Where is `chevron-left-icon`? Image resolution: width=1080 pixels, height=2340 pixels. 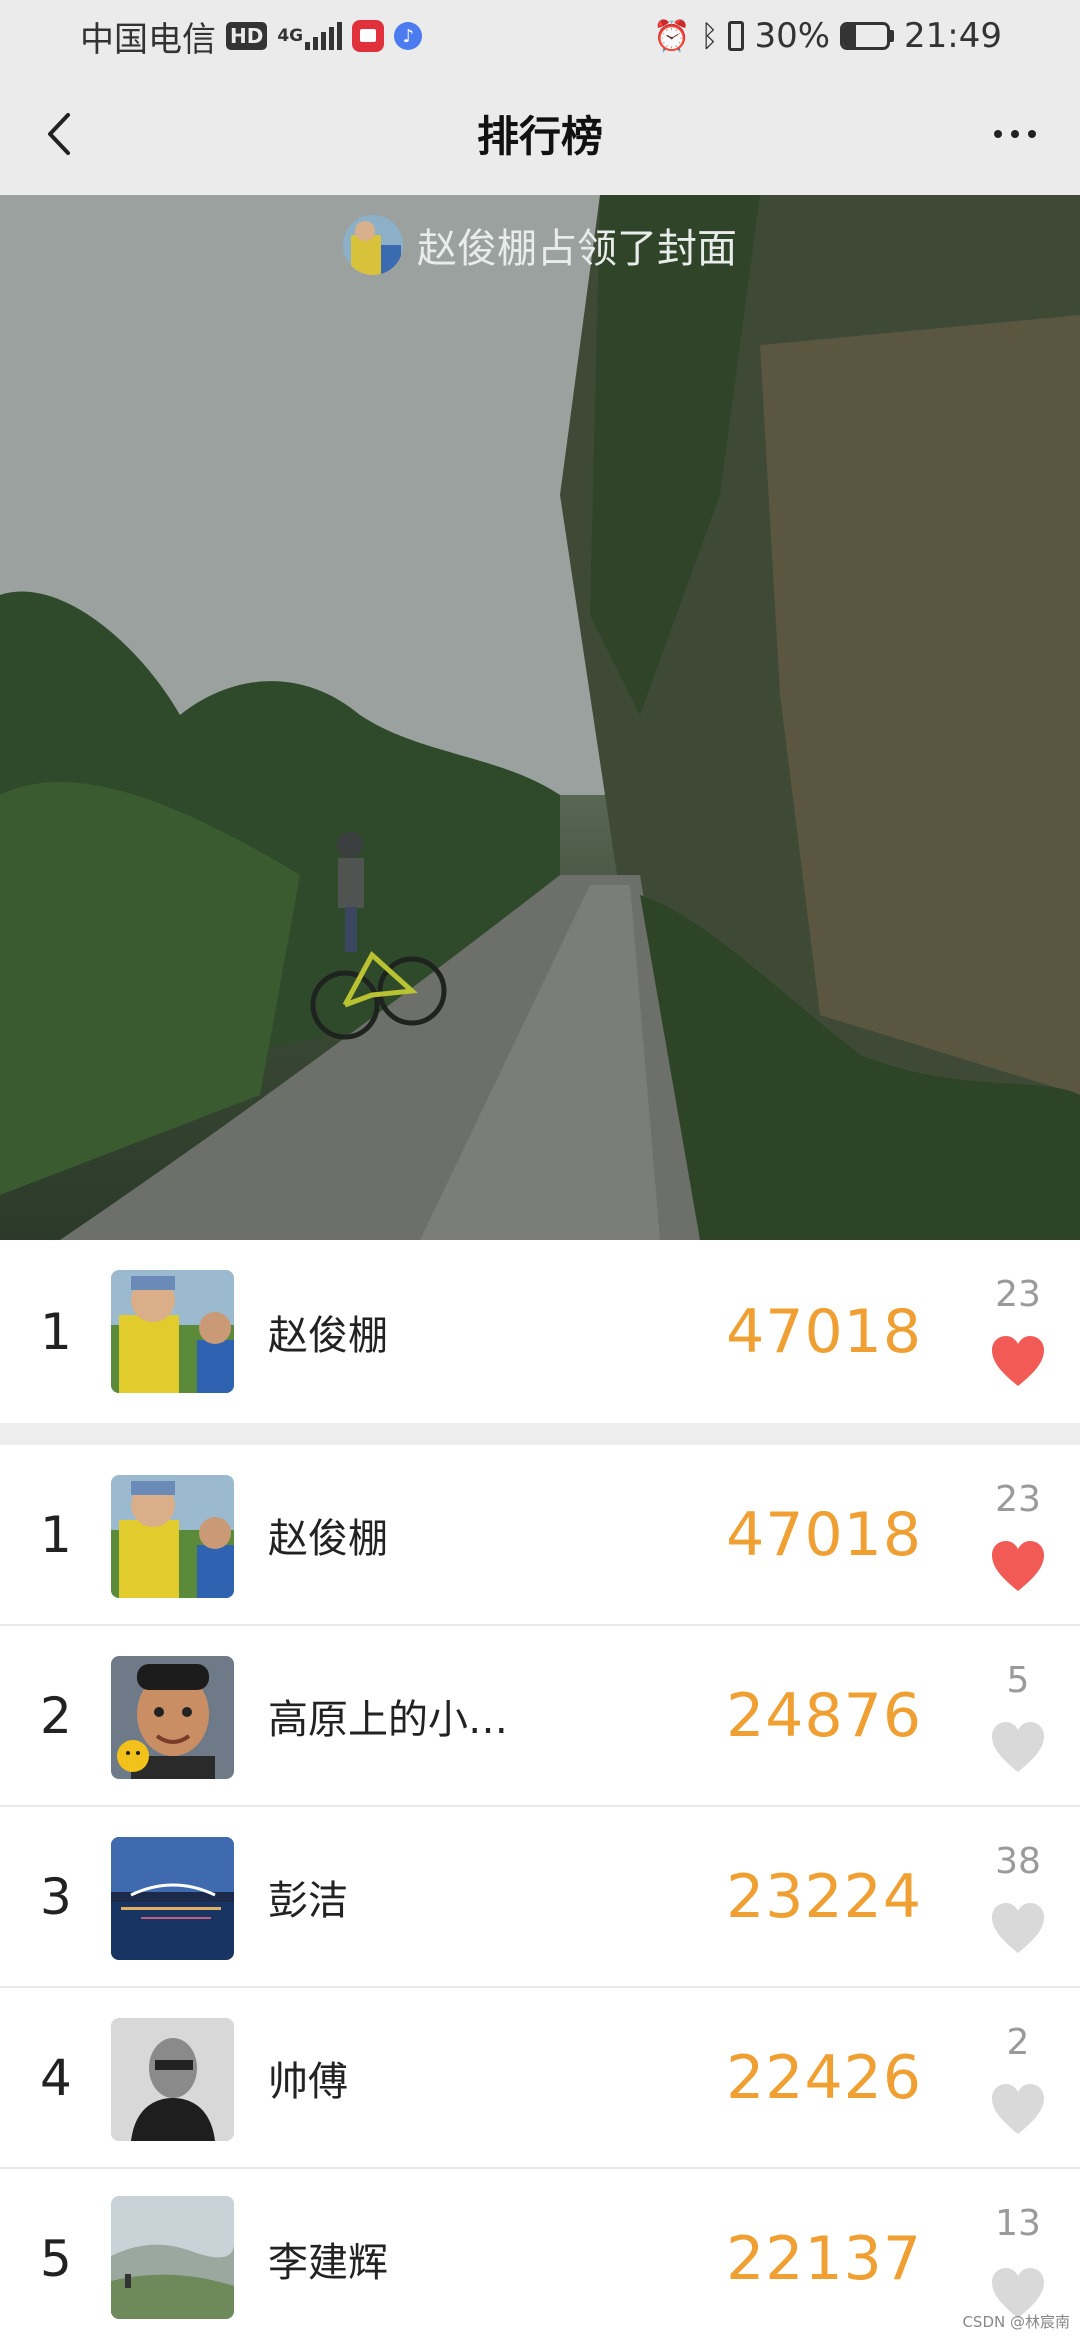 chevron-left-icon is located at coordinates (59, 134).